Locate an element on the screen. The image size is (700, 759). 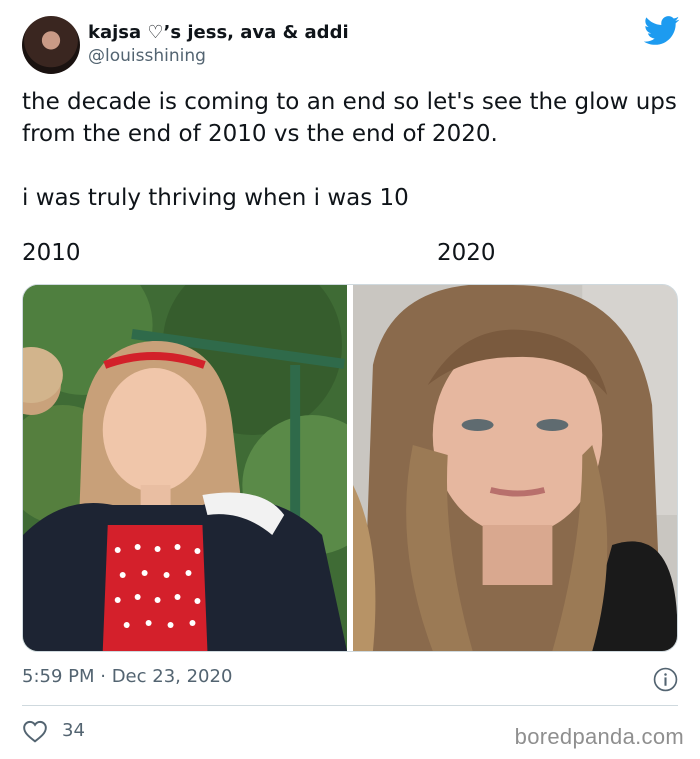
info-icon is located at coordinates (665, 679).